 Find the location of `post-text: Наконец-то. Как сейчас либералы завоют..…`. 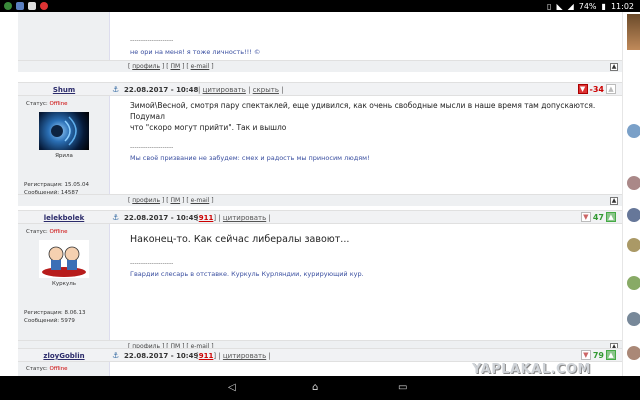

post-text: Наконец-то. Как сейчас либералы завоют..… is located at coordinates (240, 239).